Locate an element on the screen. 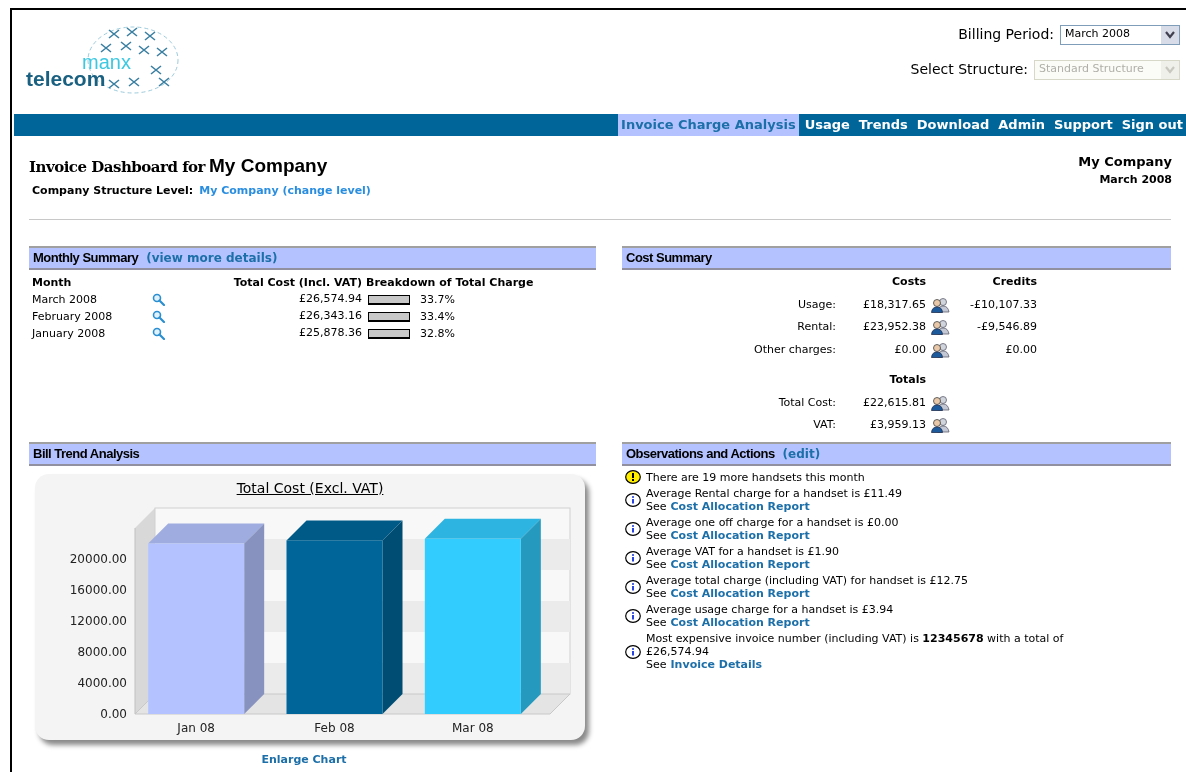  structure-label: Select Structure: is located at coordinates (969, 69).